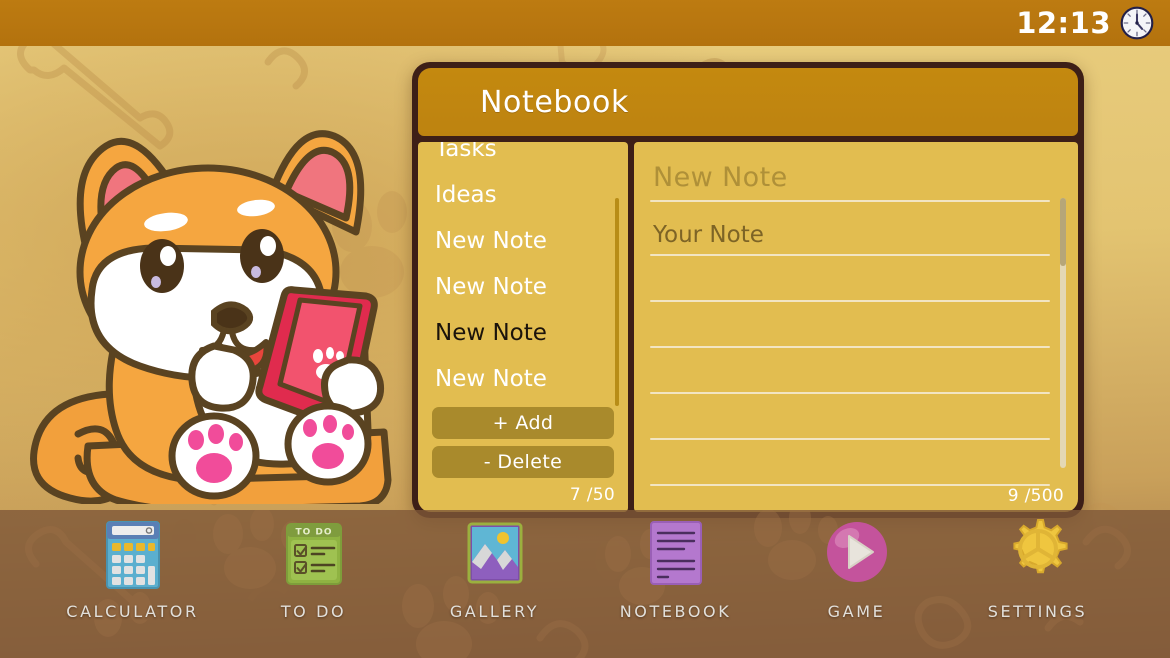  Describe the element at coordinates (856, 552) in the screenshot. I see `game-icon` at that location.